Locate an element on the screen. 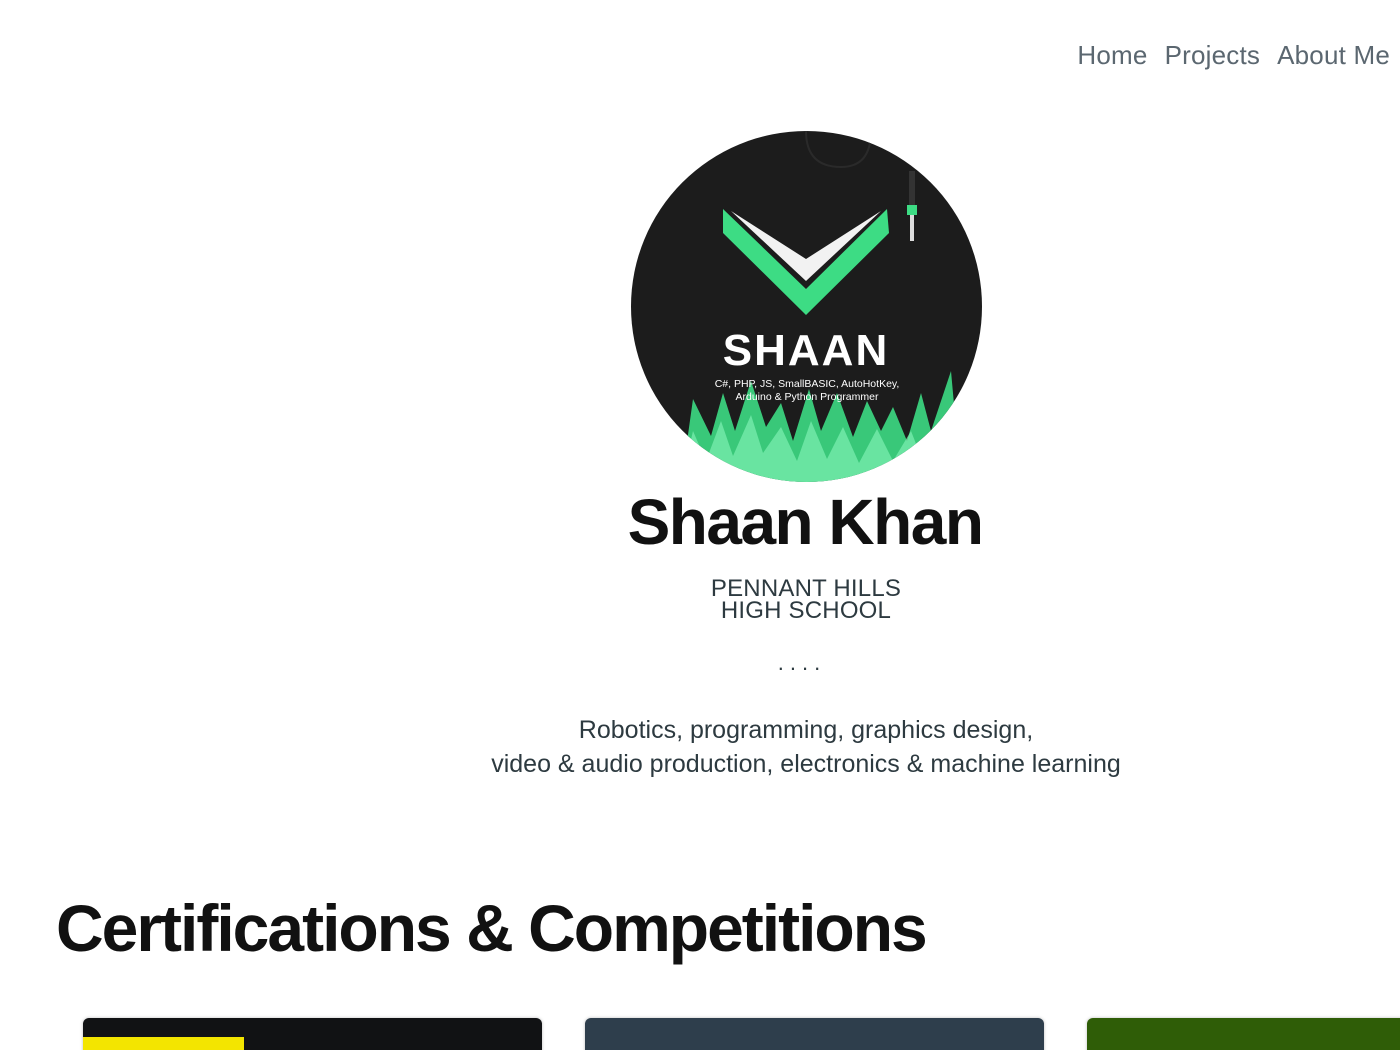 This screenshot has height=1050, width=1400. top-nav: Home Projects About Me is located at coordinates (1233, 55).